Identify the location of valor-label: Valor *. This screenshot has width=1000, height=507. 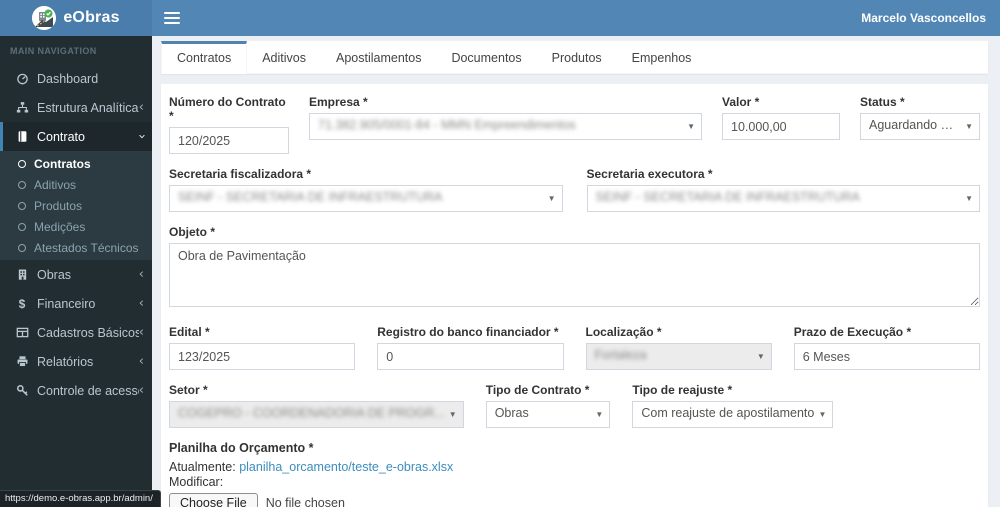
(741, 102).